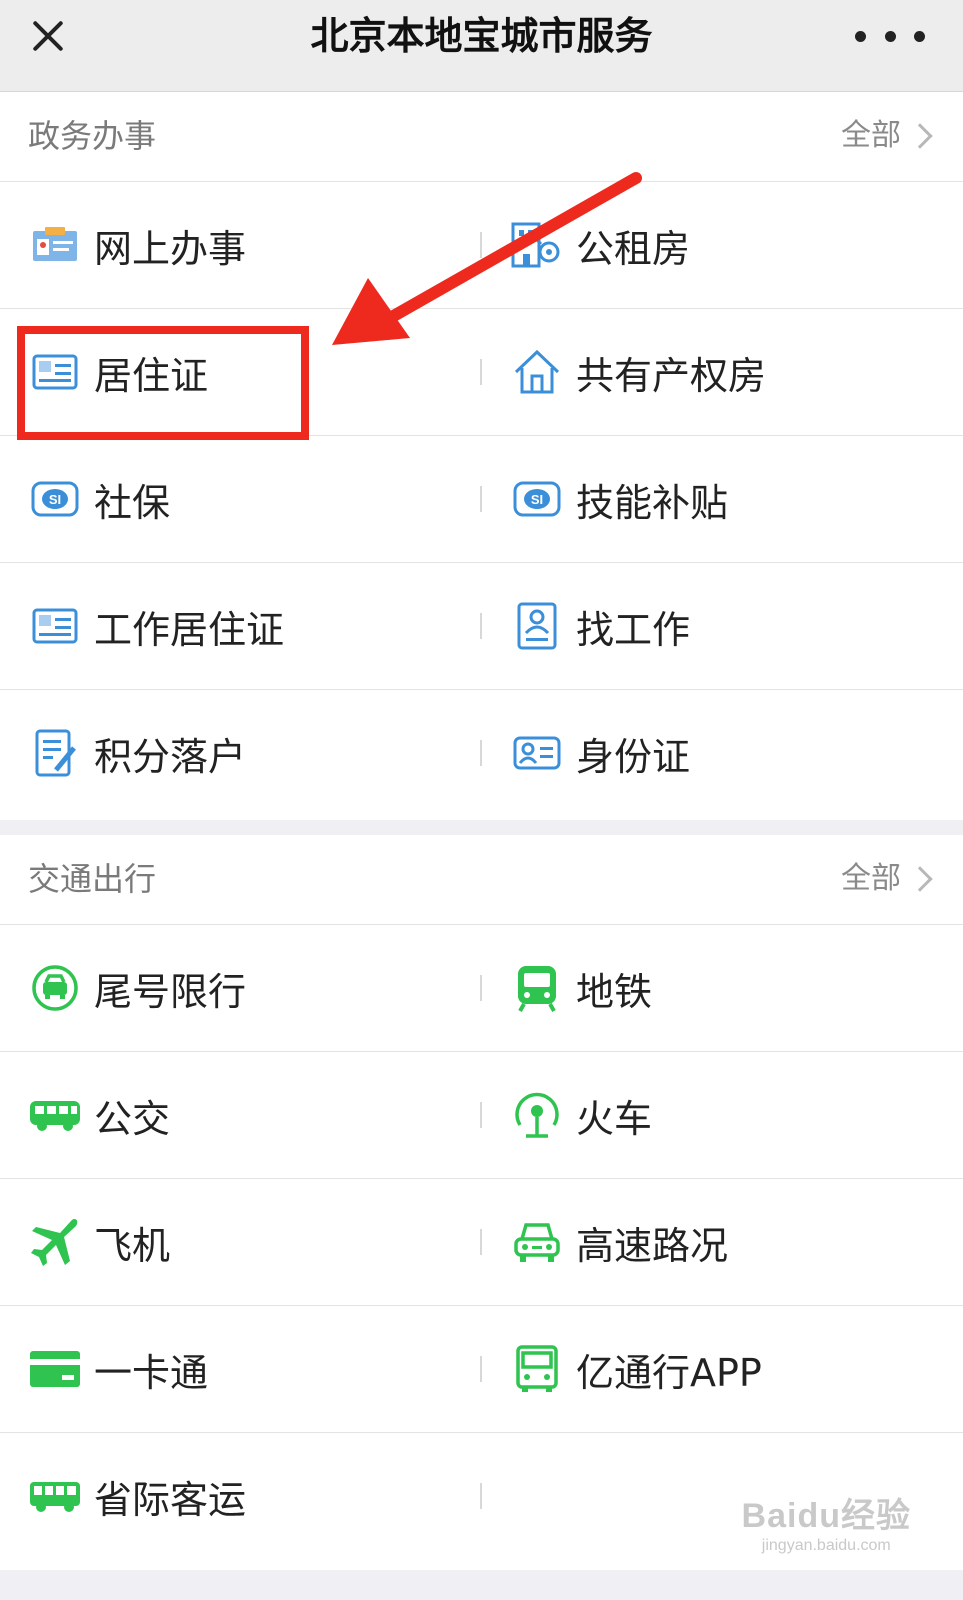 This screenshot has width=963, height=1600. I want to click on service-row: 公交 火车, so click(481, 1115).